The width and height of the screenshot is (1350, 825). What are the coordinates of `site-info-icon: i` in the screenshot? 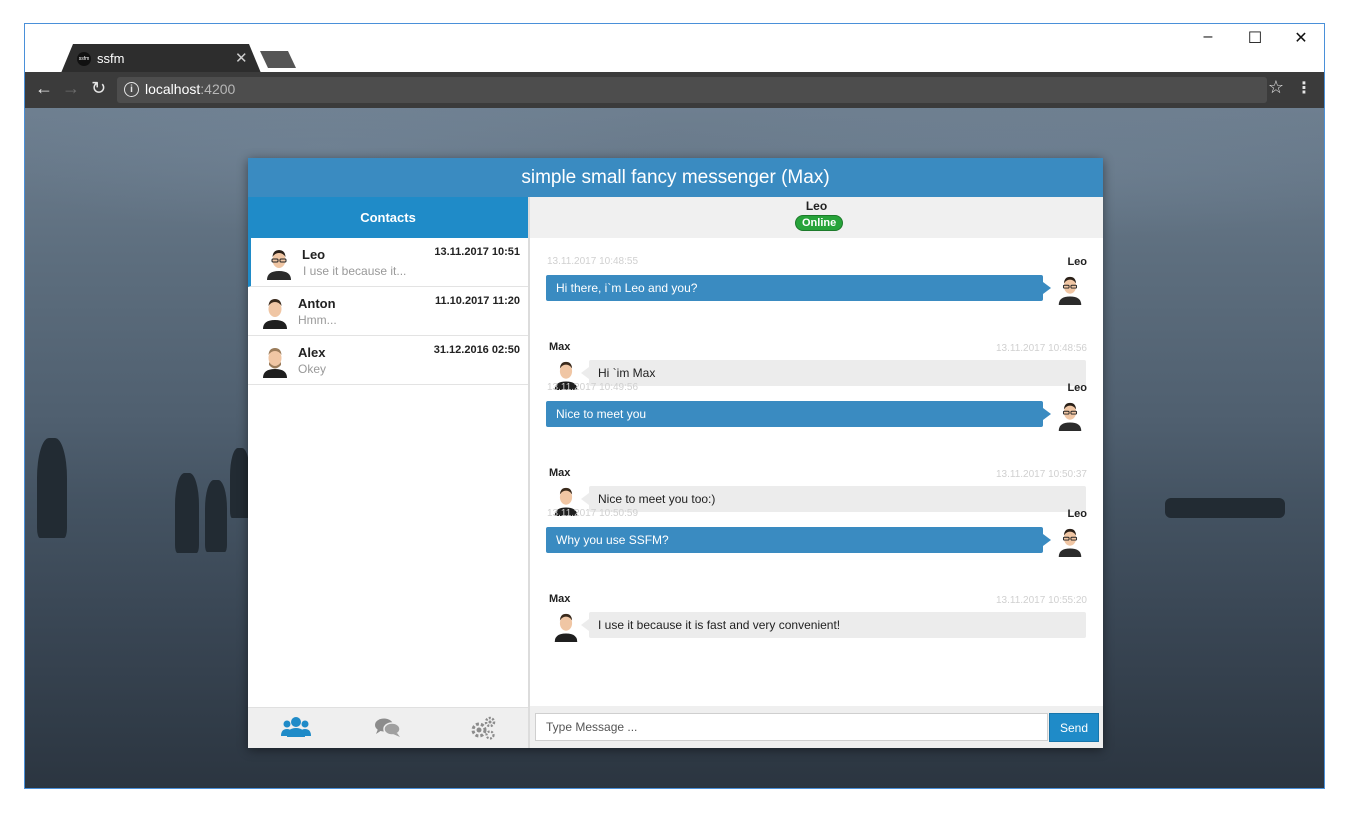 It's located at (131, 89).